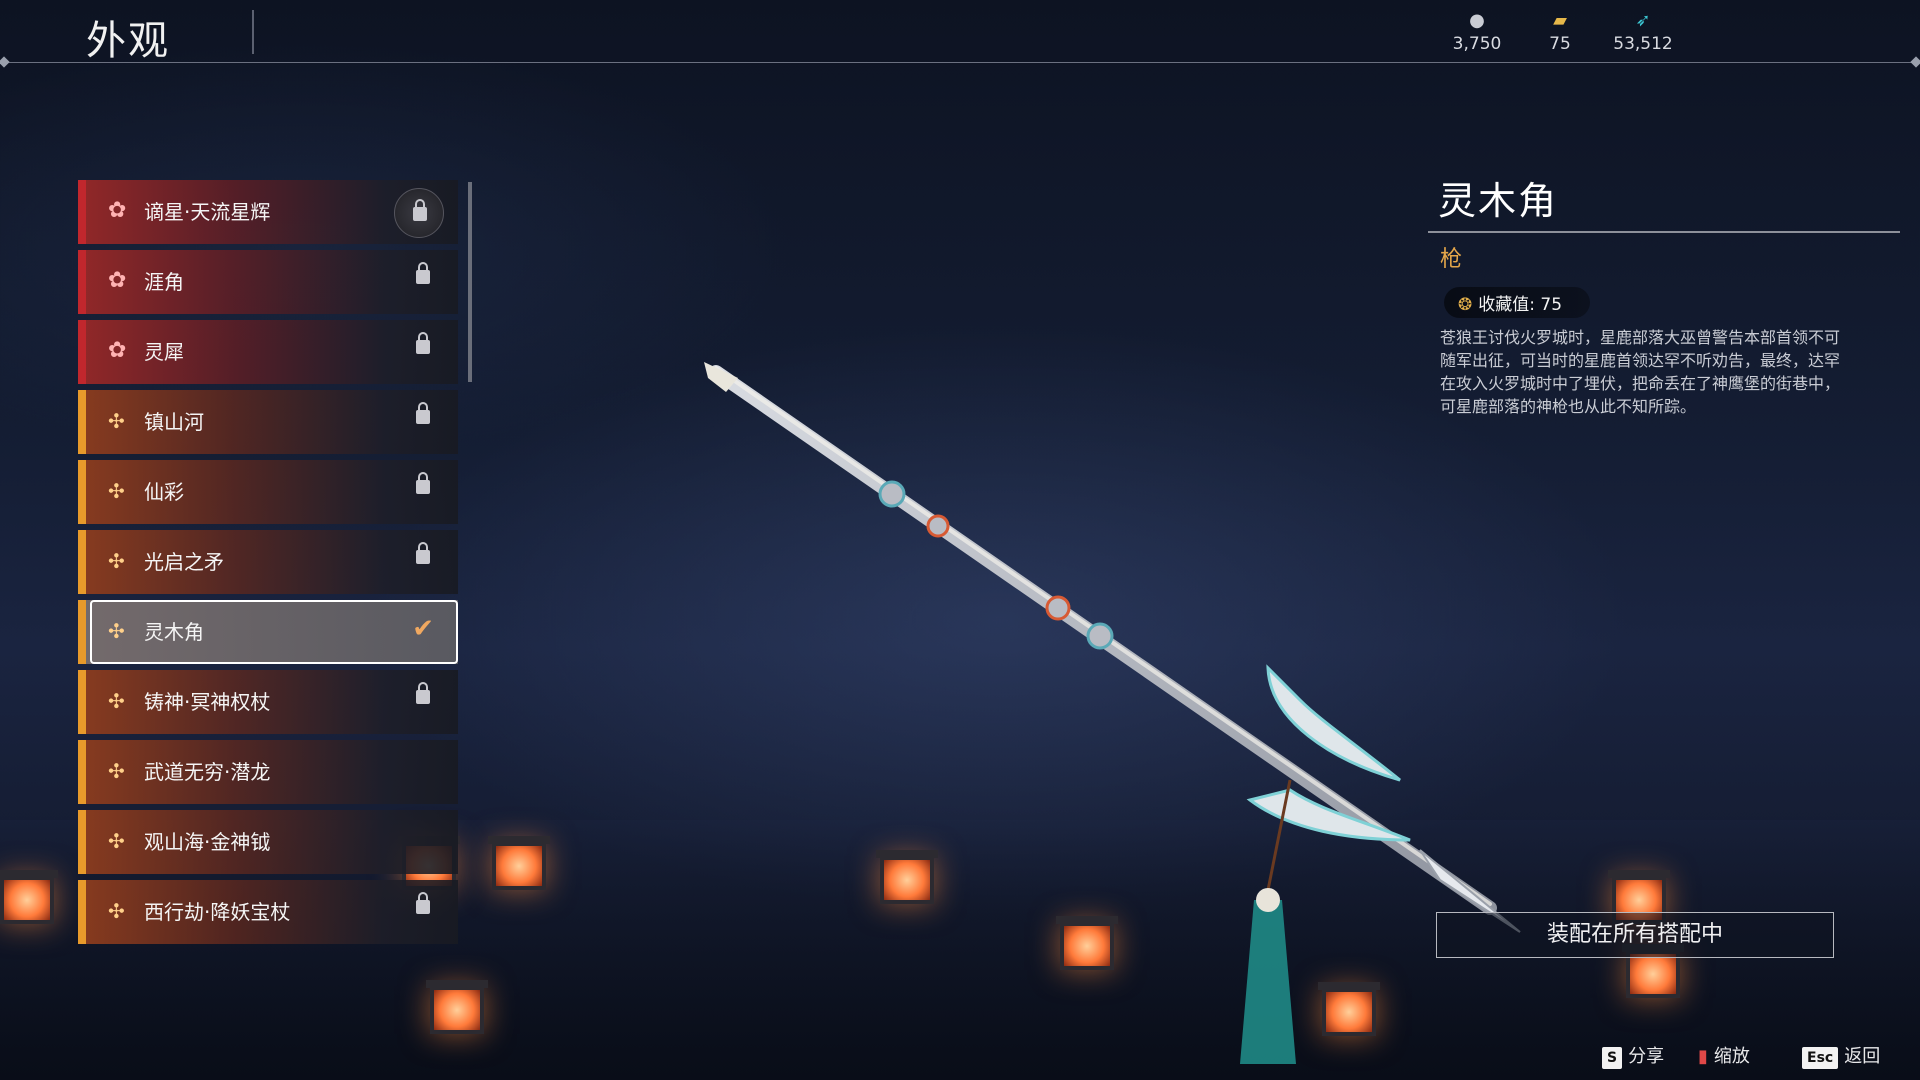 This screenshot has height=1080, width=1920. What do you see at coordinates (1268, 982) in the screenshot?
I see `spear-tassel` at bounding box center [1268, 982].